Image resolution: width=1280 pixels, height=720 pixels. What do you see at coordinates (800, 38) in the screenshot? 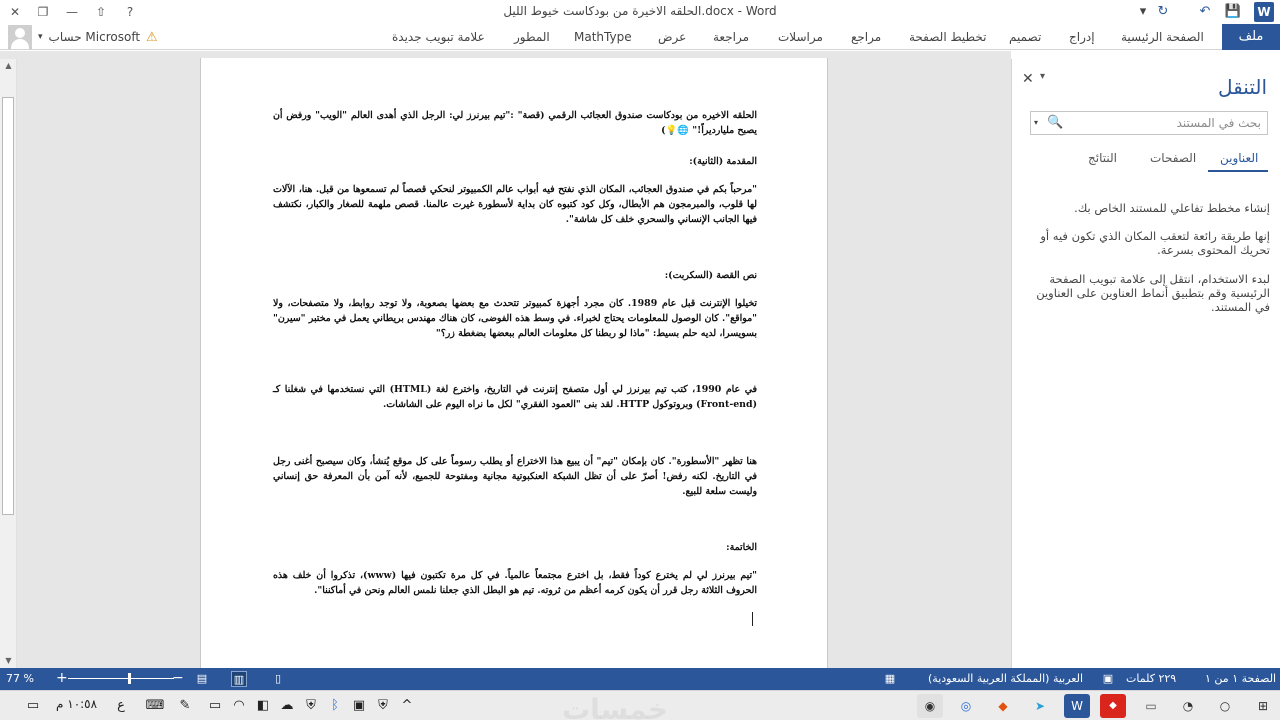
I see `tab-mailings: مراسلات` at bounding box center [800, 38].